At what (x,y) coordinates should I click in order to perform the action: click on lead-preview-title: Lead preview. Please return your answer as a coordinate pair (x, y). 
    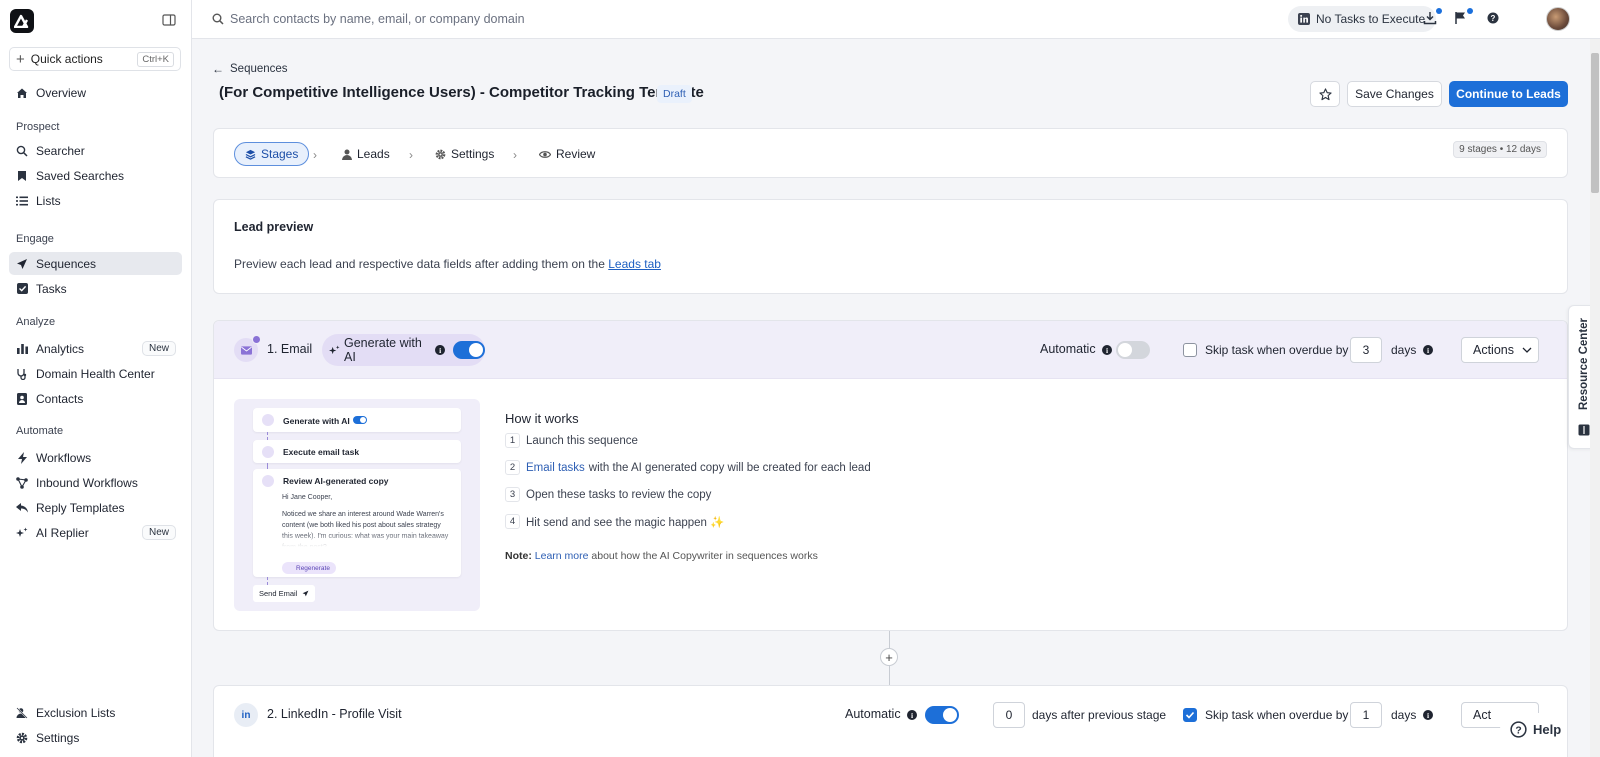
    Looking at the image, I should click on (274, 227).